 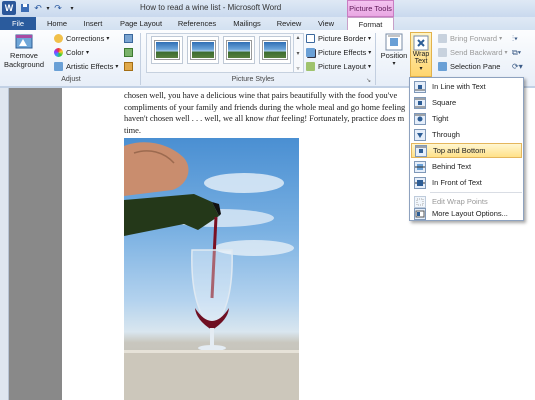 What do you see at coordinates (25, 8) in the screenshot?
I see `save-icon` at bounding box center [25, 8].